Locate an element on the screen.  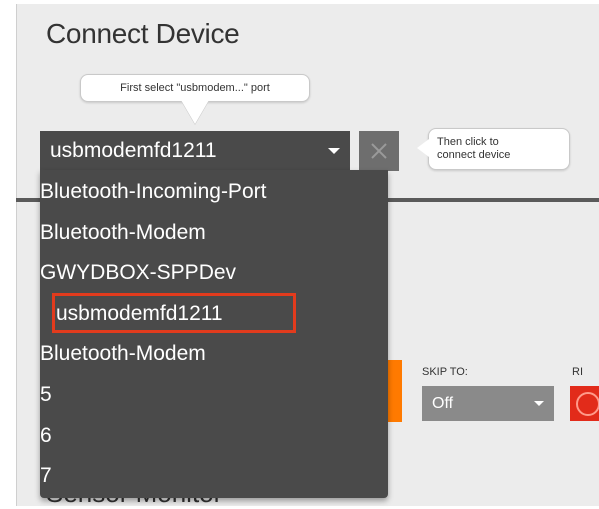
record-button is located at coordinates (584, 403).